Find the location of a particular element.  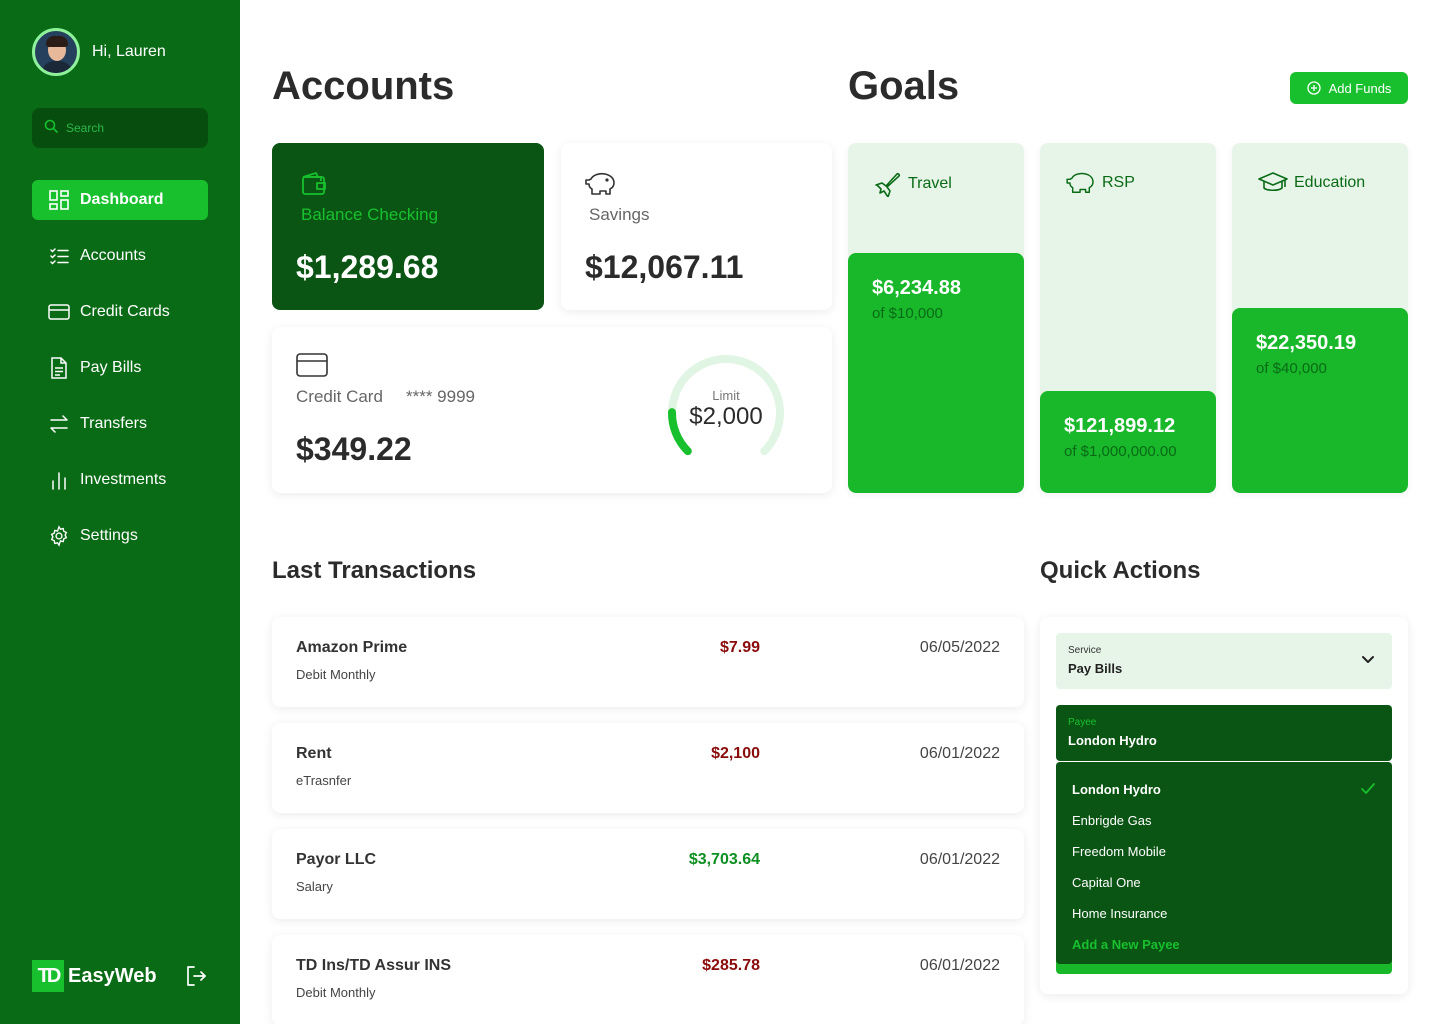

sidebar-item-accounts: Accounts is located at coordinates (120, 256).